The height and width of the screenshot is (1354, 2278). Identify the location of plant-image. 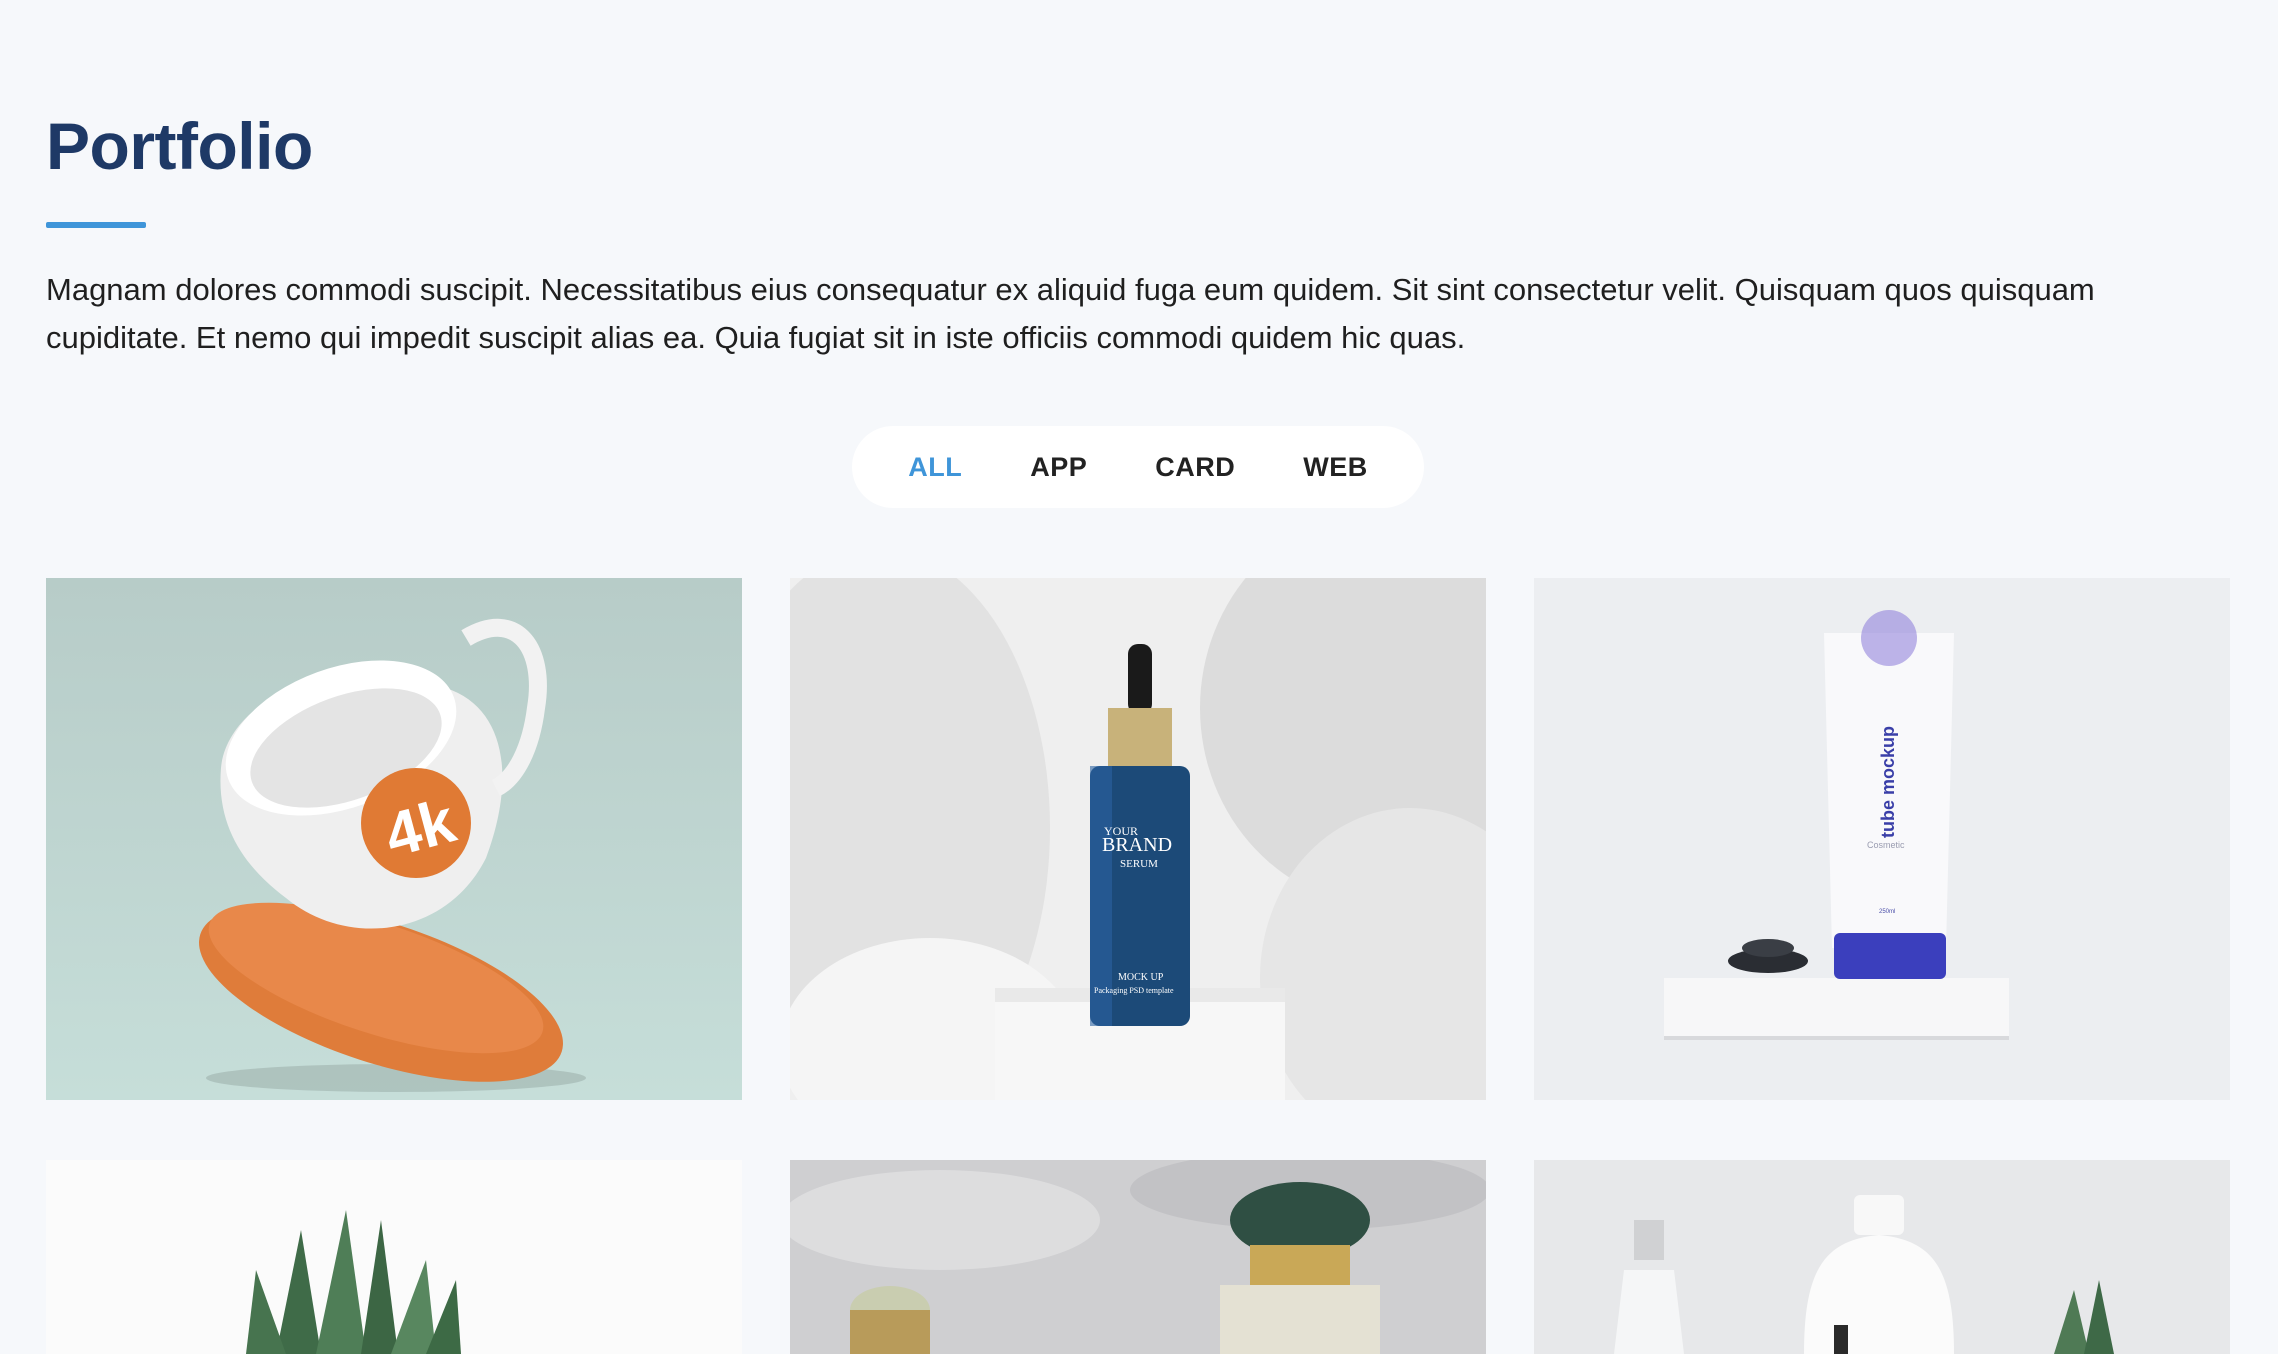
(394, 1257).